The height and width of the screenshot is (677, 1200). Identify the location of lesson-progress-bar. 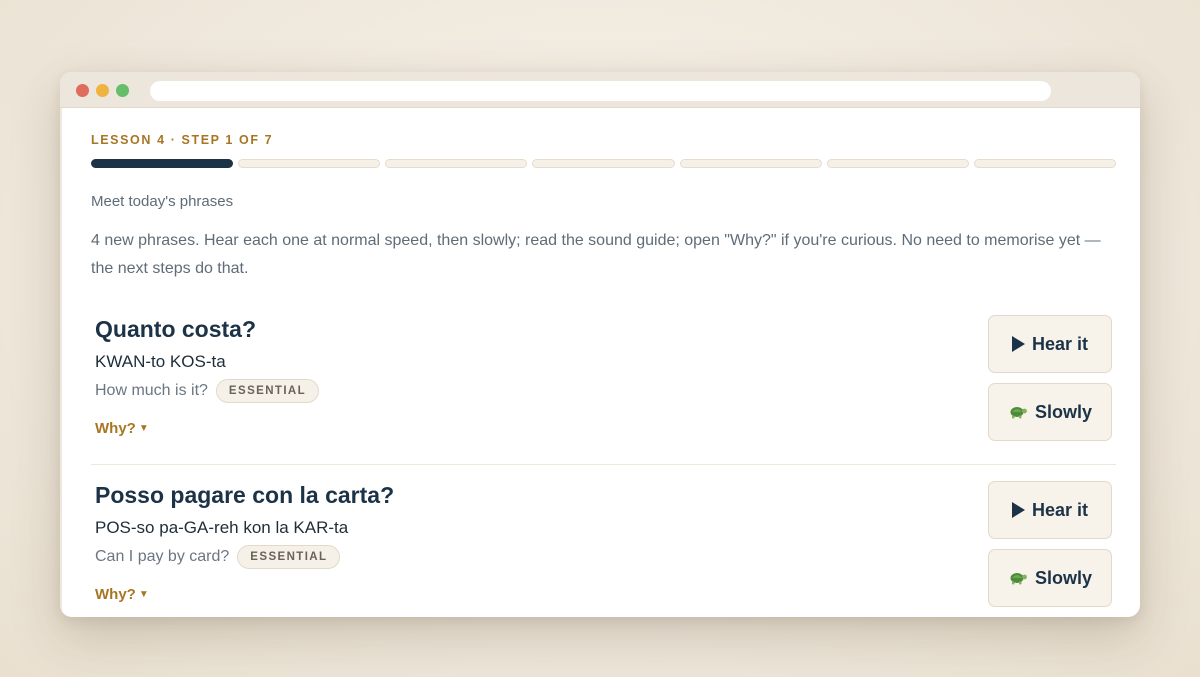
(603, 163).